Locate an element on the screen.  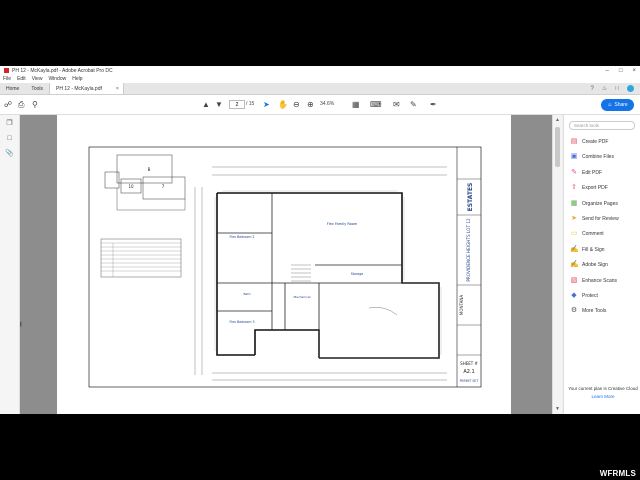
pen-icon: ✎ is located at coordinates (413, 104).